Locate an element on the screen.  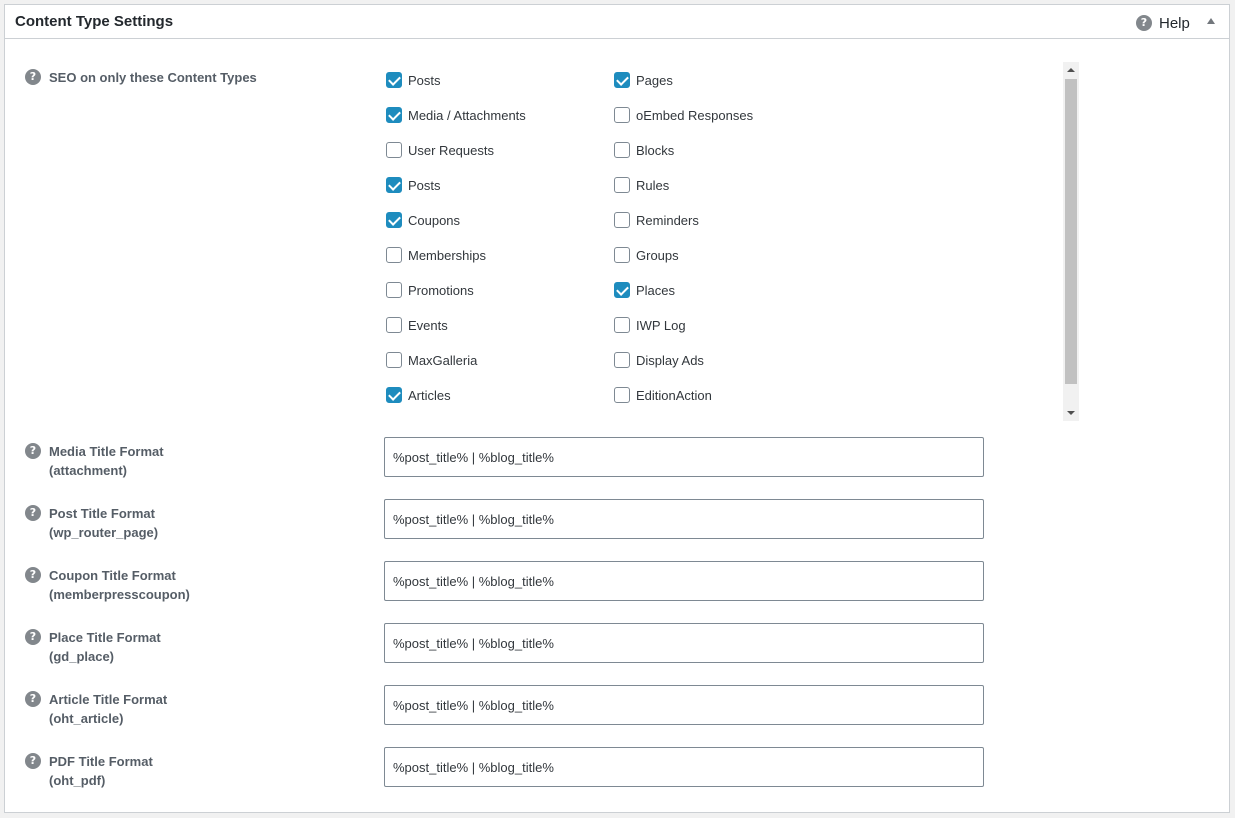
title-format-name: Media Title Format is located at coordinates (106, 451).